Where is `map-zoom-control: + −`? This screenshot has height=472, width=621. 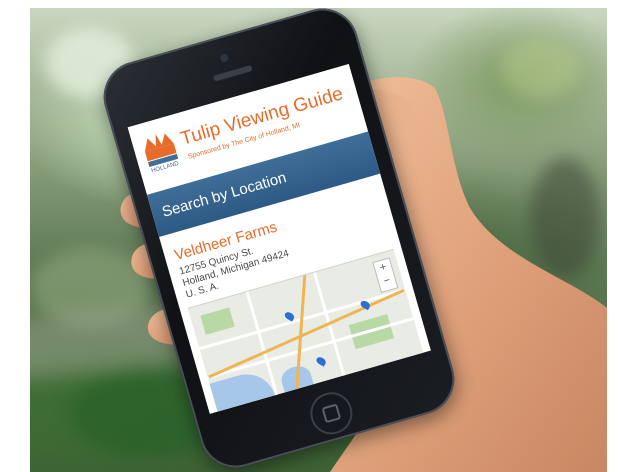
map-zoom-control: + − is located at coordinates (385, 275).